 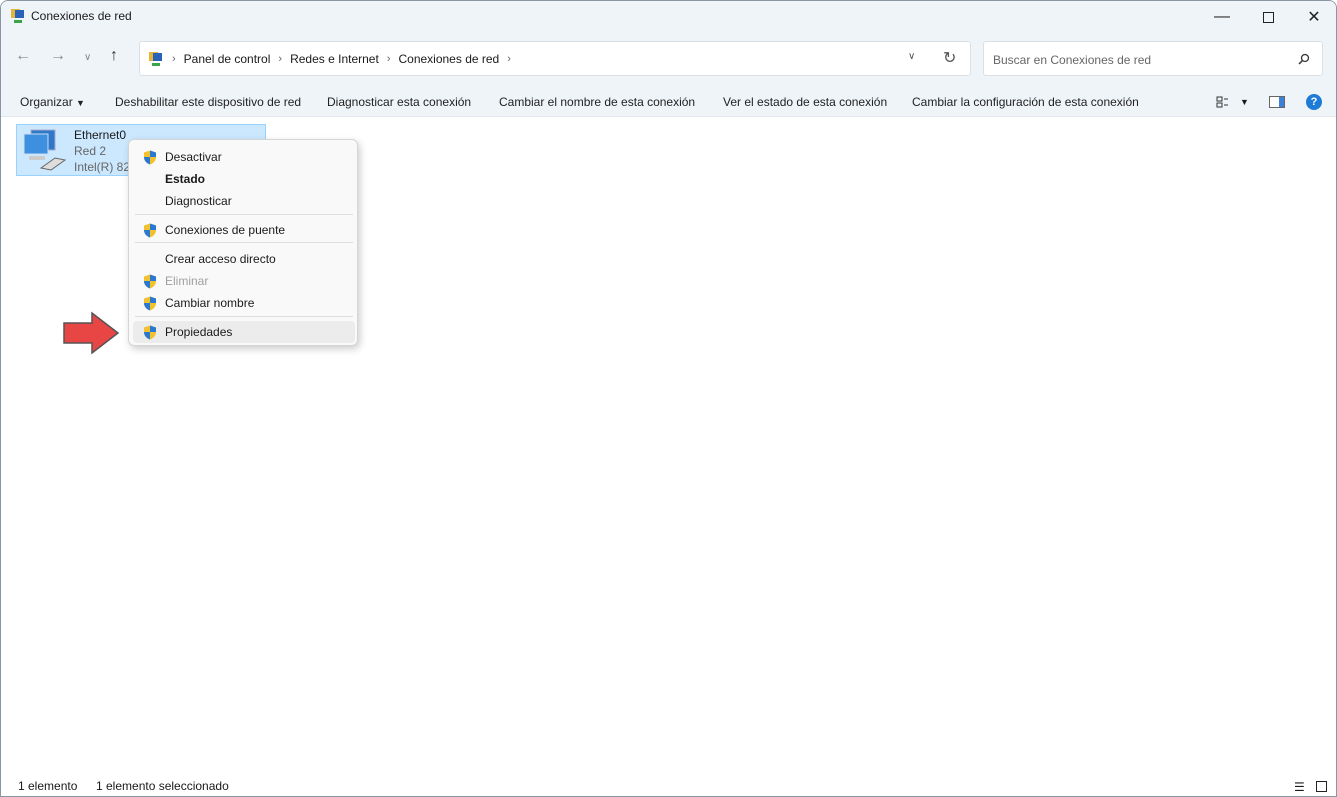 What do you see at coordinates (1321, 786) in the screenshot?
I see `tiles-view-icon` at bounding box center [1321, 786].